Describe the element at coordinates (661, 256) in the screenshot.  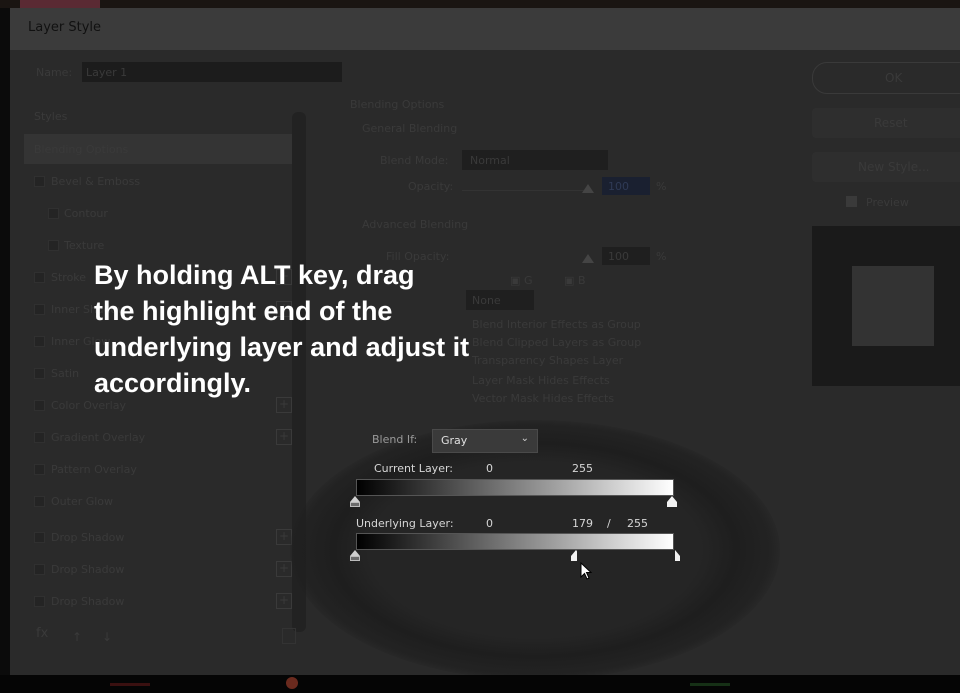
I see `fill-opacity-percent: %` at that location.